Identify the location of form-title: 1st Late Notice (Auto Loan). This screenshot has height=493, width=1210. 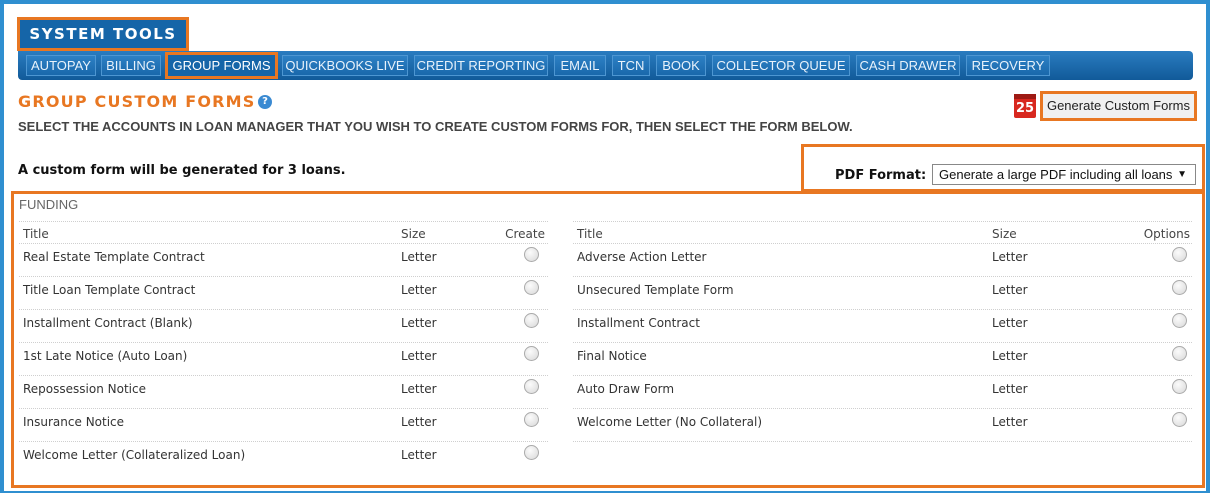
(105, 356).